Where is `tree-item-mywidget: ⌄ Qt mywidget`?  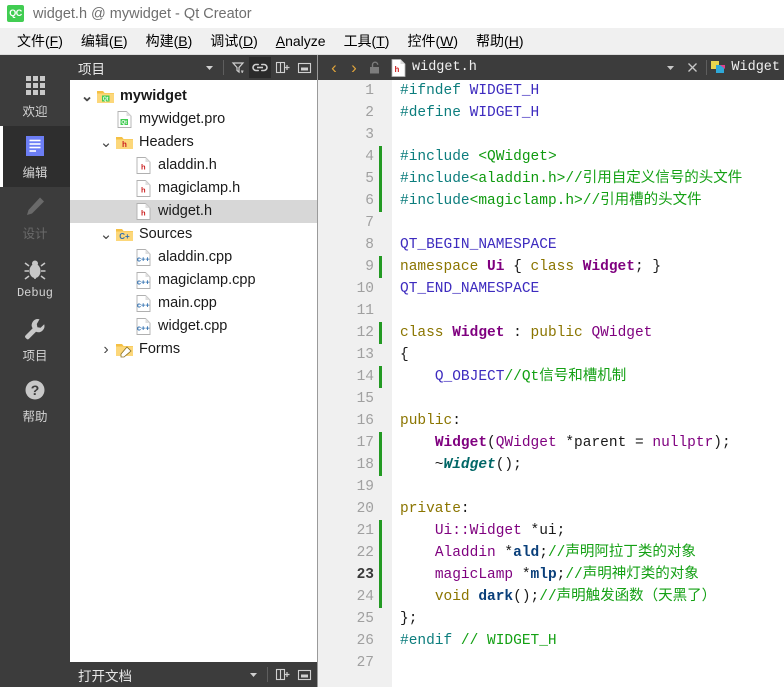
tree-item-mywidget: ⌄ Qt mywidget is located at coordinates (193, 96).